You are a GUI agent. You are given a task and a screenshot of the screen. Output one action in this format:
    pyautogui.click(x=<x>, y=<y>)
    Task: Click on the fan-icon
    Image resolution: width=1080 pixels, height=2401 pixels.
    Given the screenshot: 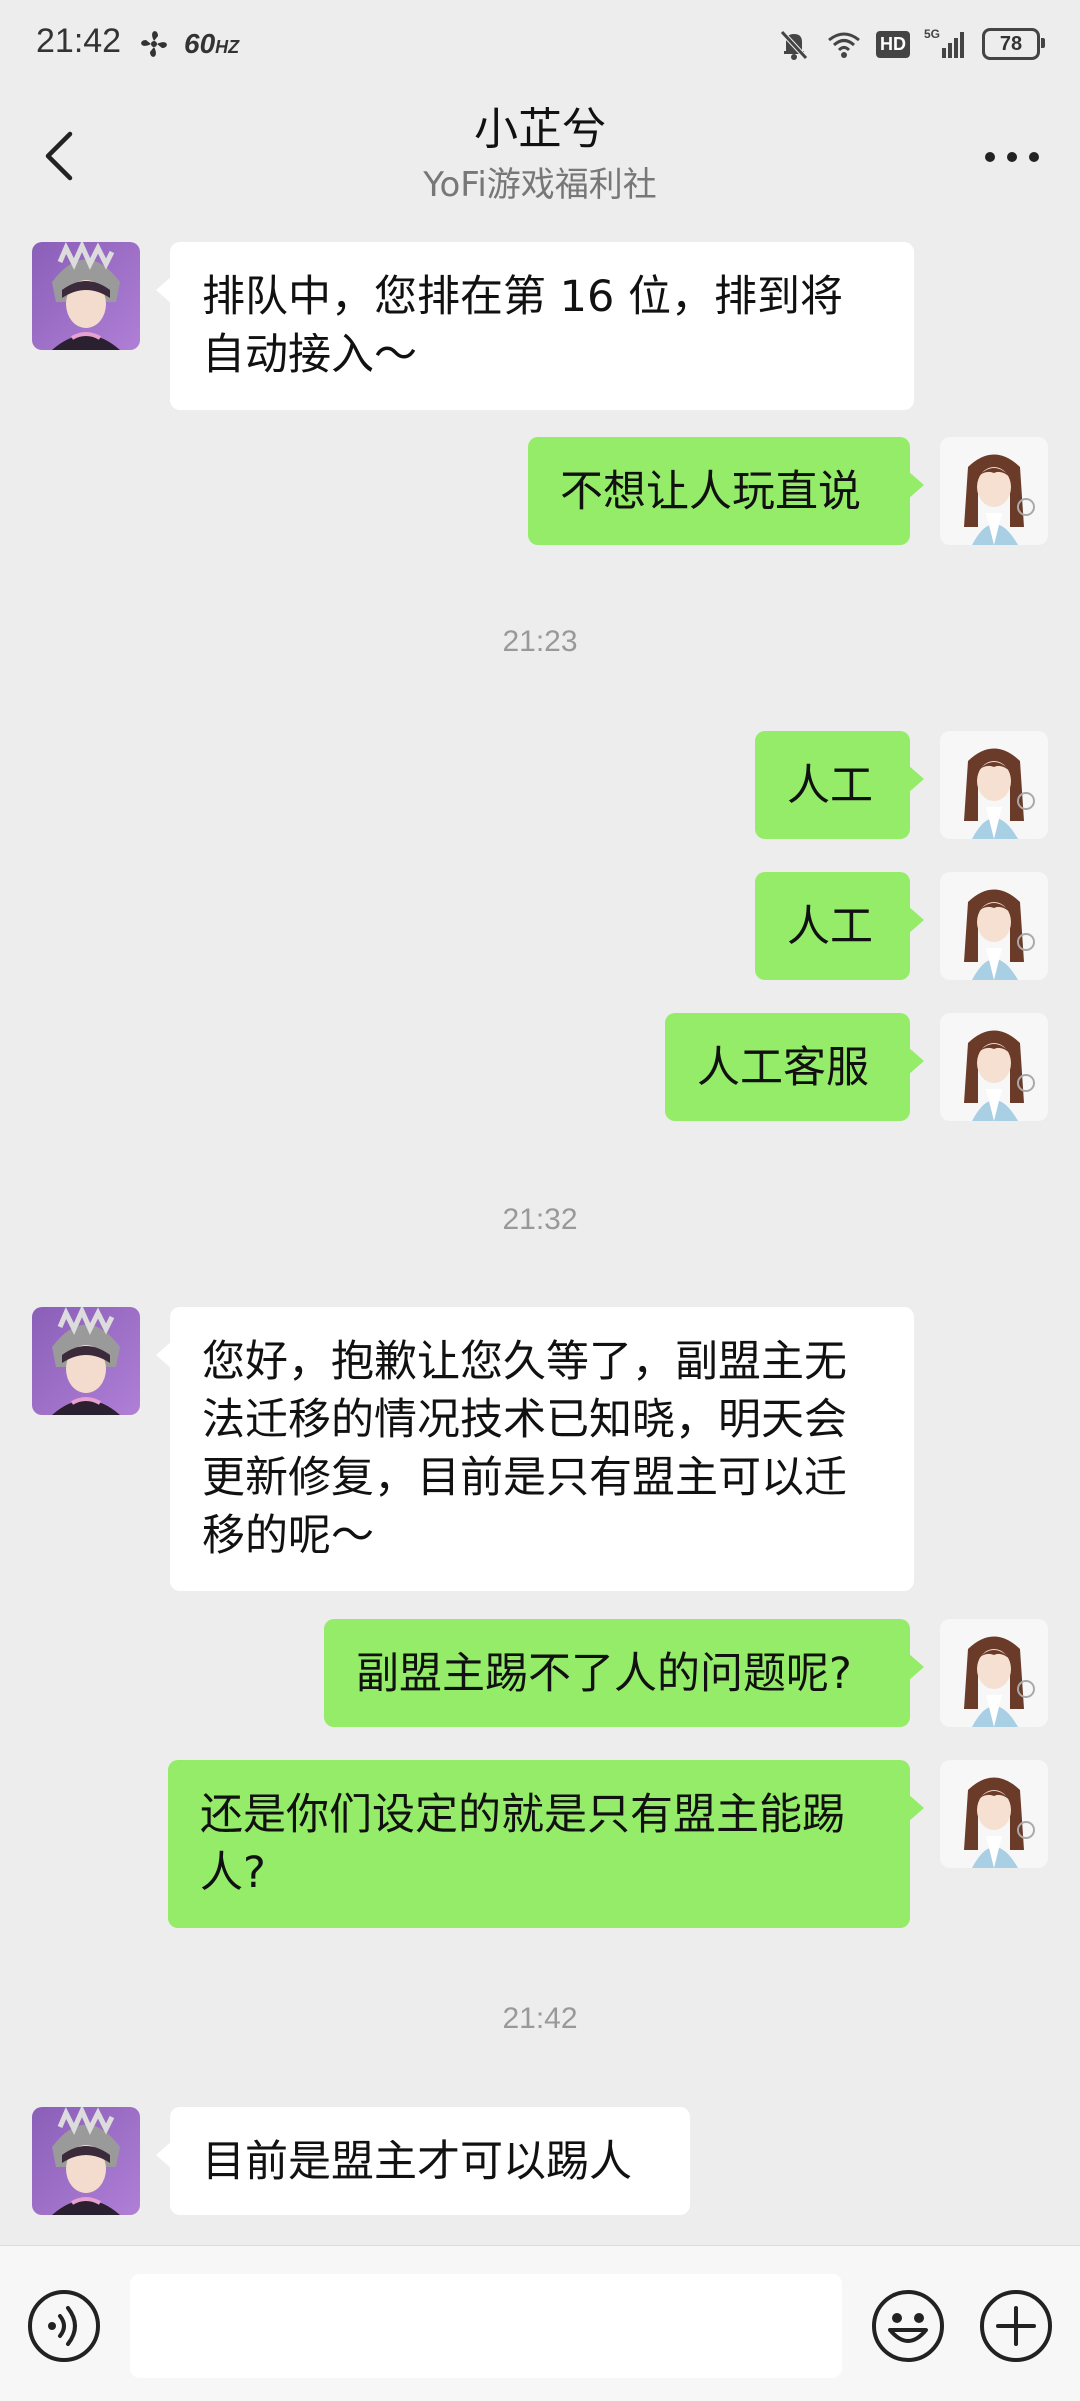 What is the action you would take?
    pyautogui.click(x=154, y=44)
    